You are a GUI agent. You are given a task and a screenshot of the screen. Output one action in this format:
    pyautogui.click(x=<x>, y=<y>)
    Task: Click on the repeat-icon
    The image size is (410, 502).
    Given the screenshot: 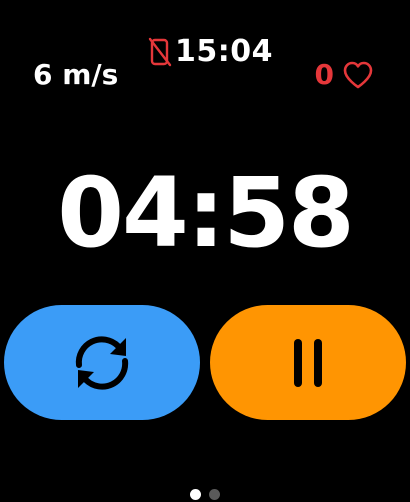 What is the action you would take?
    pyautogui.click(x=102, y=362)
    